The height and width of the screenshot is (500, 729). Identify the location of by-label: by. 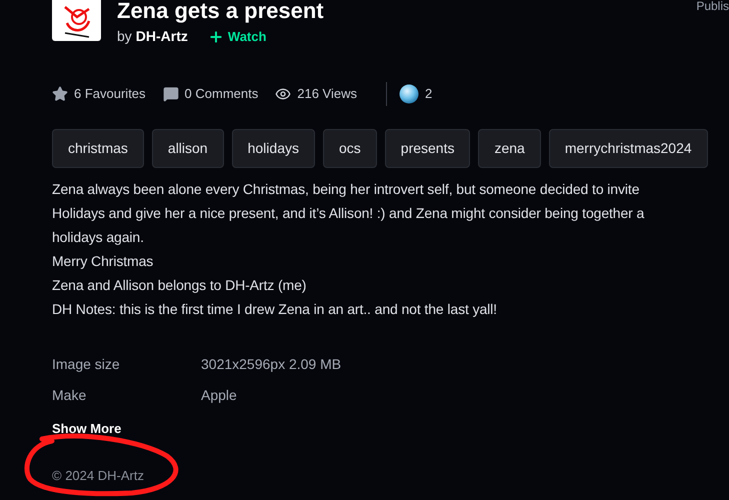
(124, 36).